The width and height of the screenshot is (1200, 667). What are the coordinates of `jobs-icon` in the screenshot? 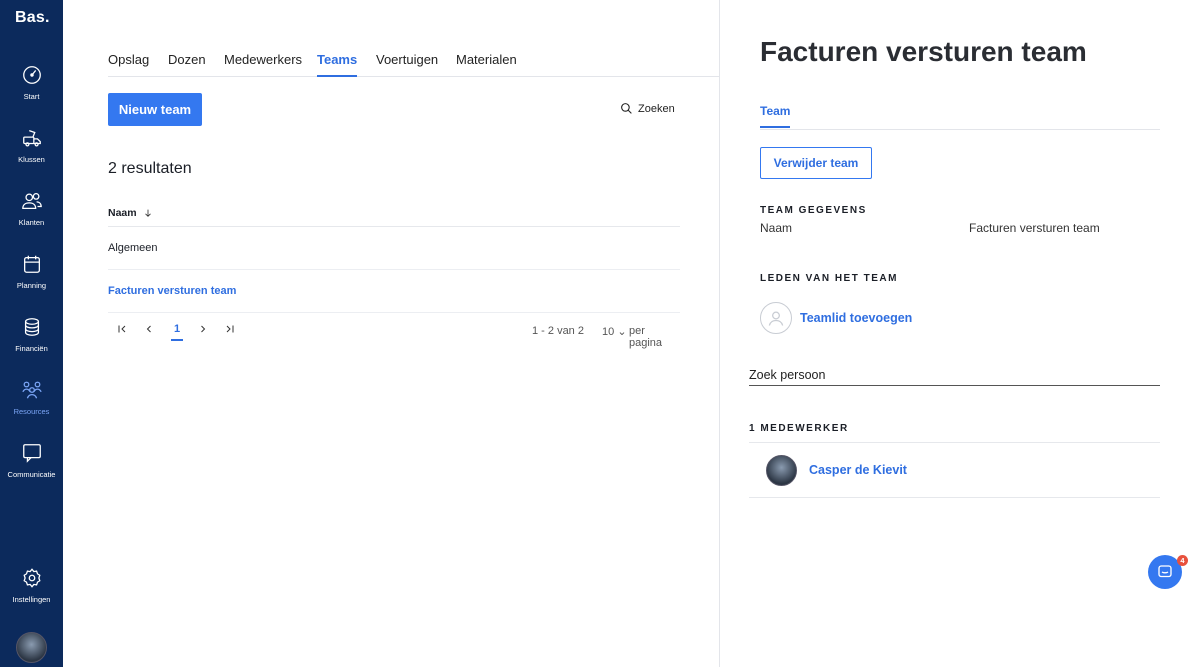 It's located at (31, 138).